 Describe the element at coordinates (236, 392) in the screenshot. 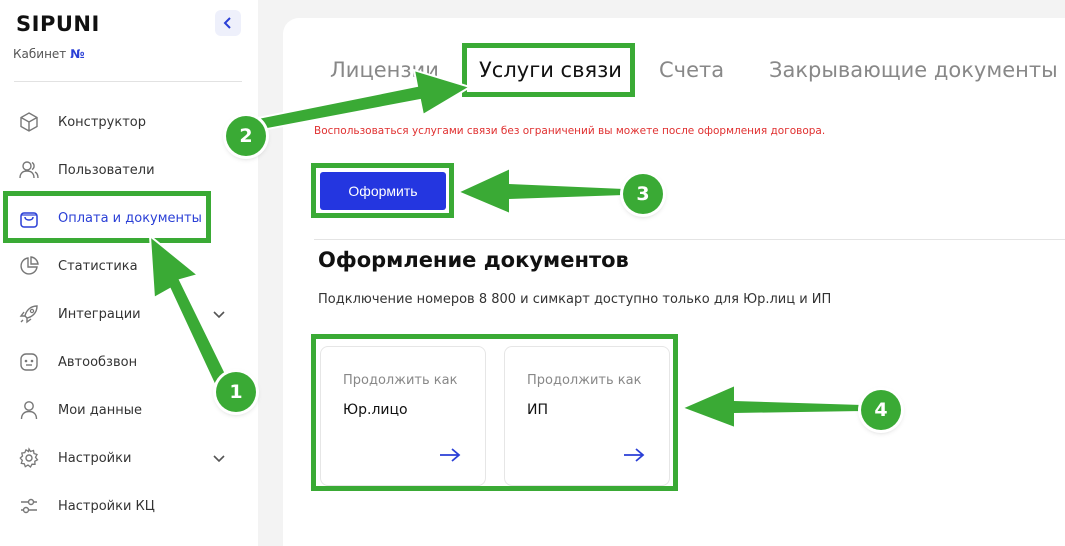

I see `step-badge-1: 1` at that location.